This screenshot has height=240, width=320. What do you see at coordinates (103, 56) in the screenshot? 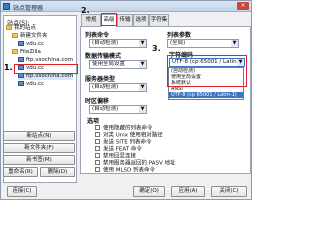
I see `data-transfer-label: 数据传输模式` at bounding box center [103, 56].